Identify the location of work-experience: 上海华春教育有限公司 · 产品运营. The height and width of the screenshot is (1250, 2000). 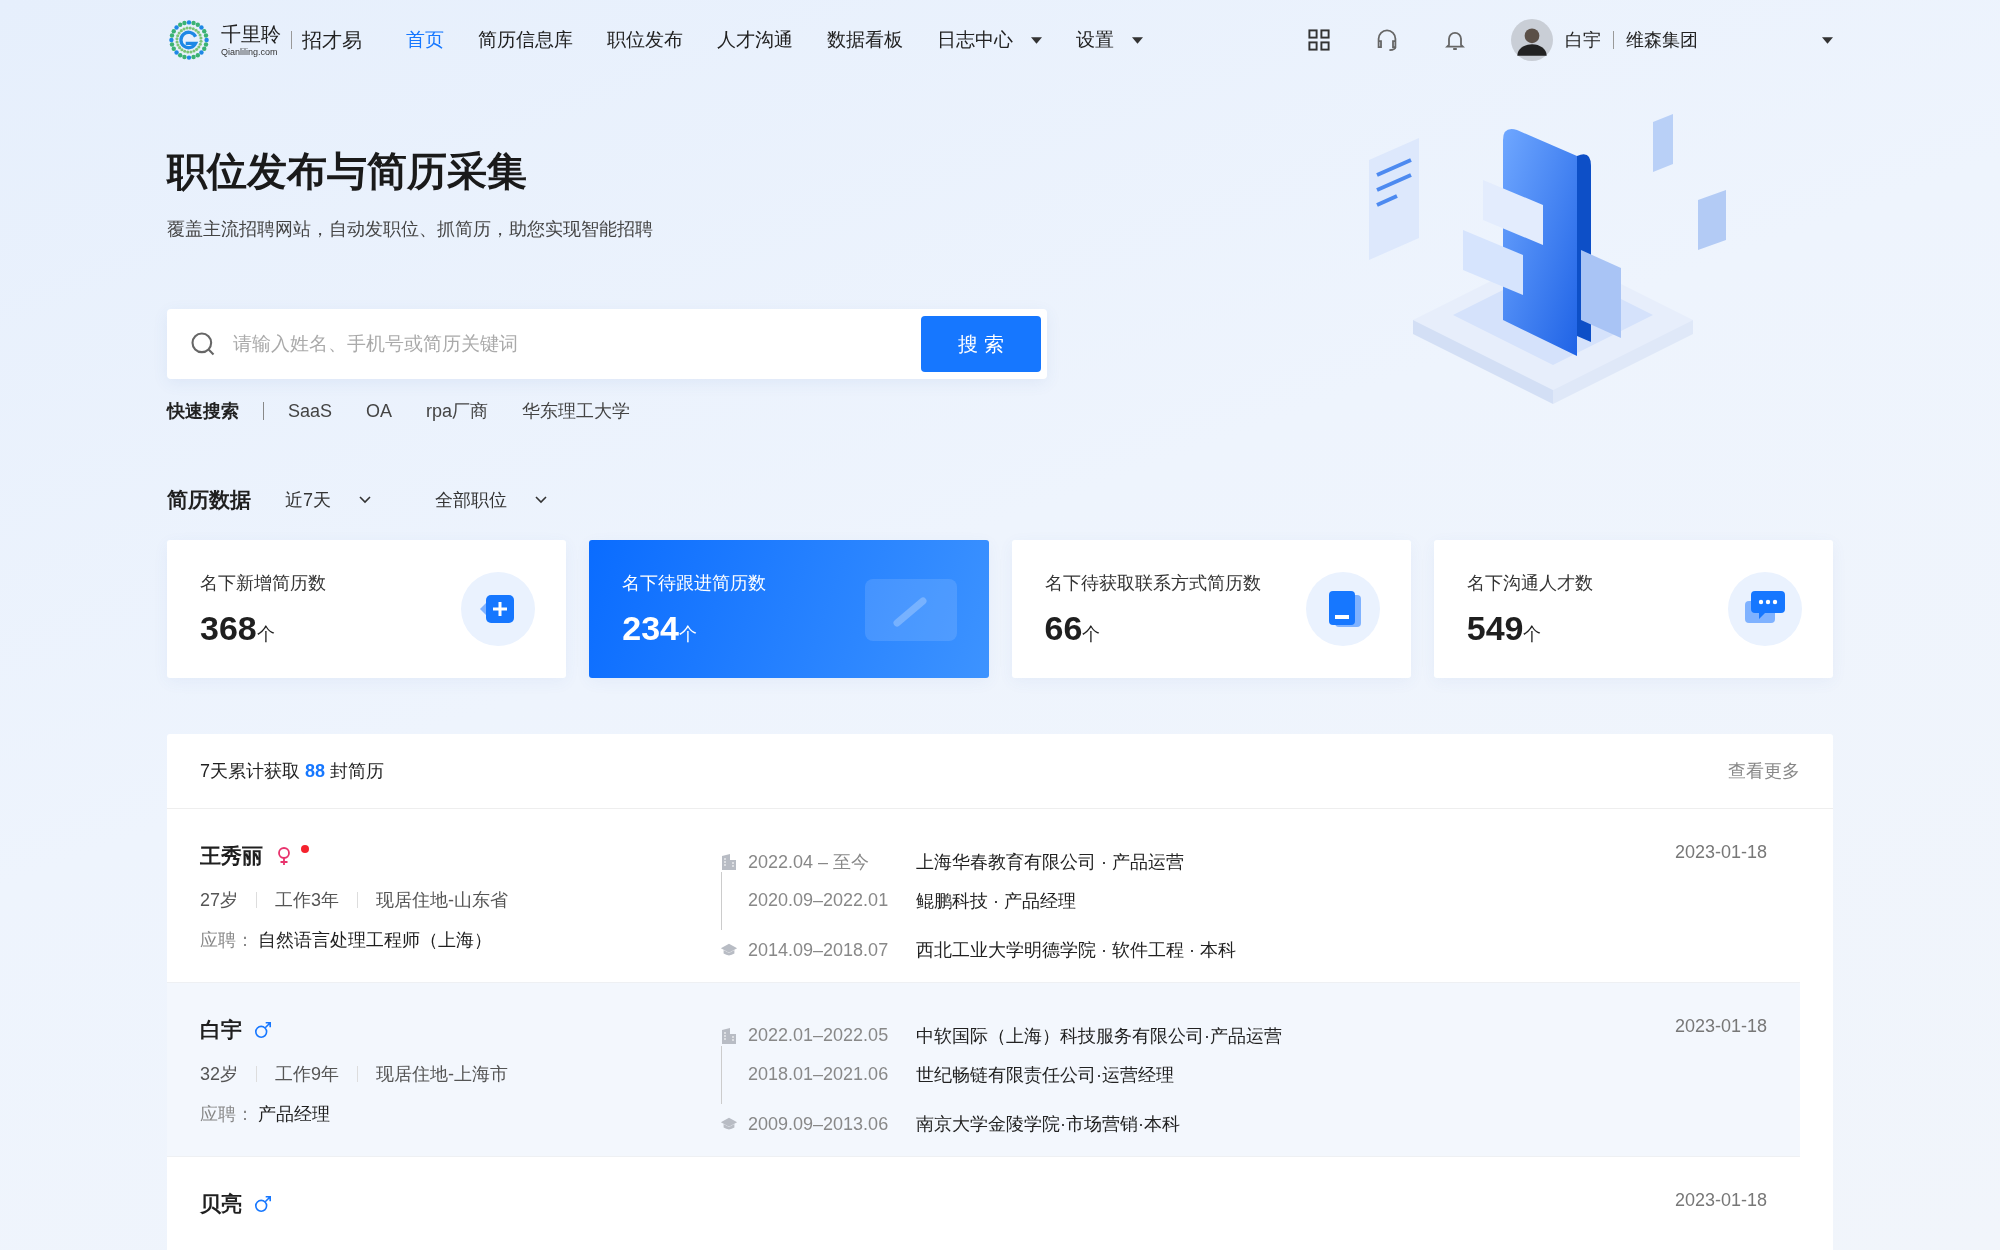
(1050, 862).